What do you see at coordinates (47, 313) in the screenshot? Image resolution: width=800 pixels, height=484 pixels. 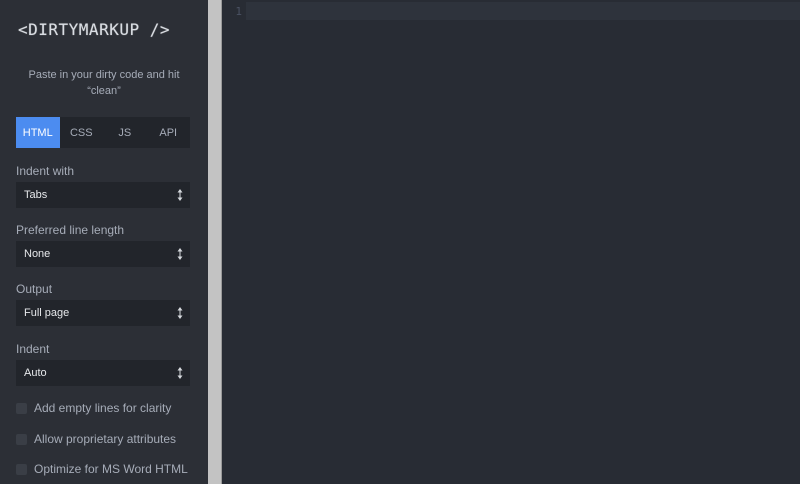 I see `output-value: Full page` at bounding box center [47, 313].